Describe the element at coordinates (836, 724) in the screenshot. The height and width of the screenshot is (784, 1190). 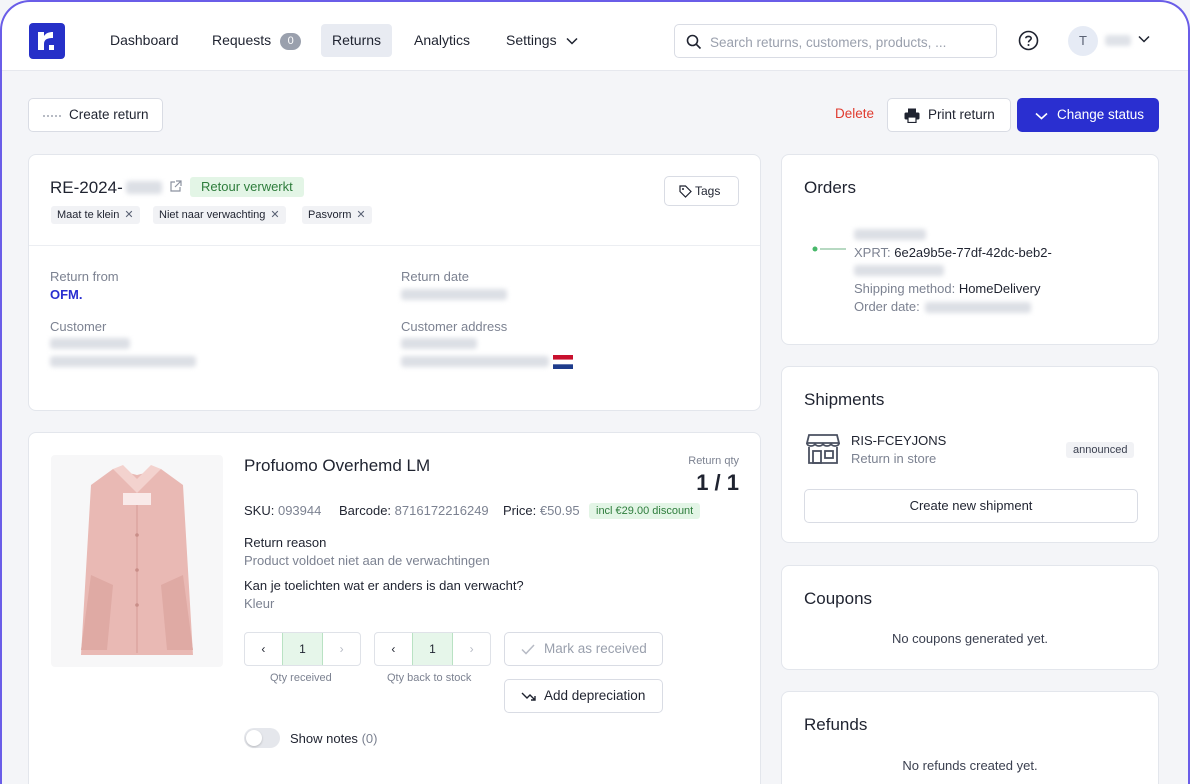
I see `refunds-title: Refunds` at that location.